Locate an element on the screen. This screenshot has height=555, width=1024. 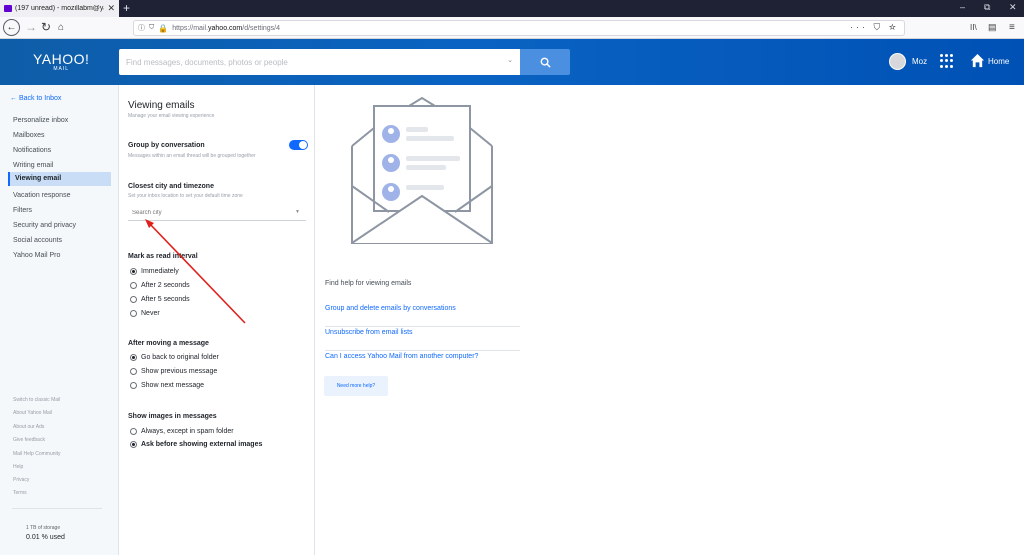
radio-original-folder: Go back to original folder is located at coordinates (174, 357).